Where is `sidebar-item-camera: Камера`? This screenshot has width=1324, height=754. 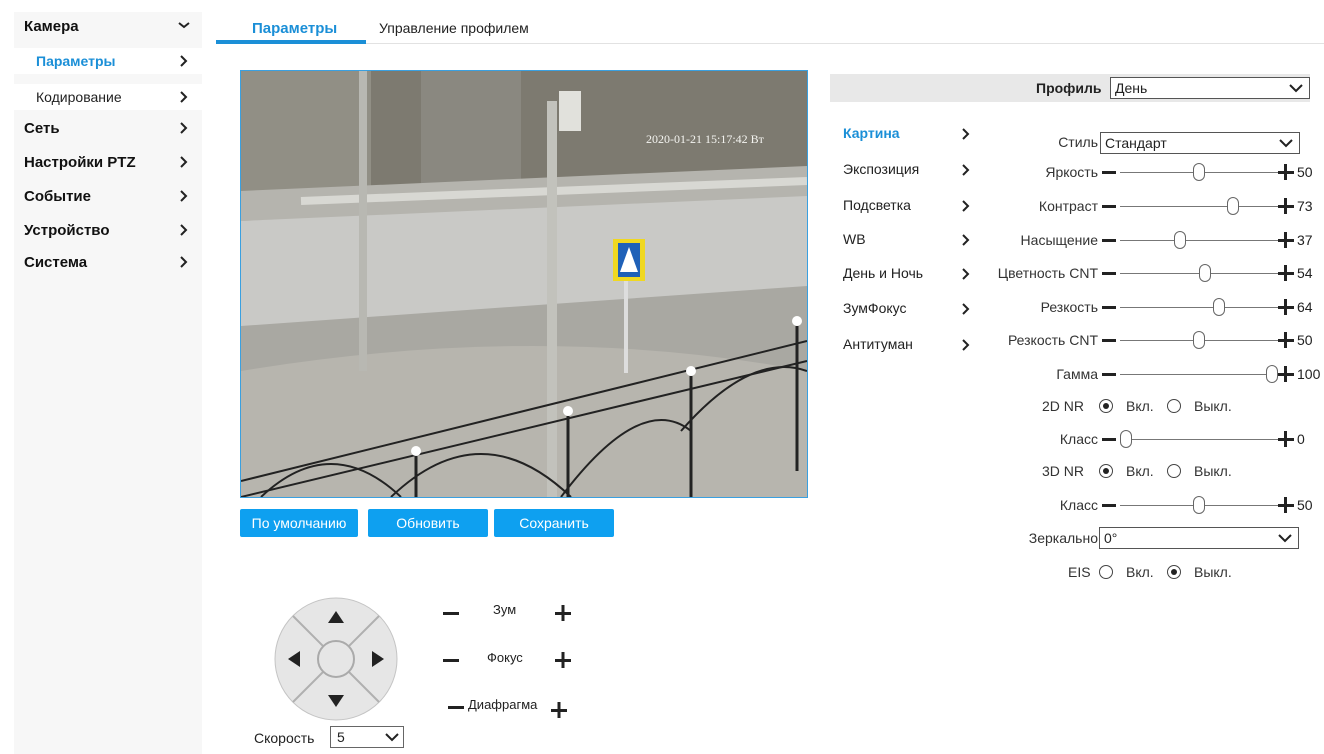 sidebar-item-camera: Камера is located at coordinates (108, 27).